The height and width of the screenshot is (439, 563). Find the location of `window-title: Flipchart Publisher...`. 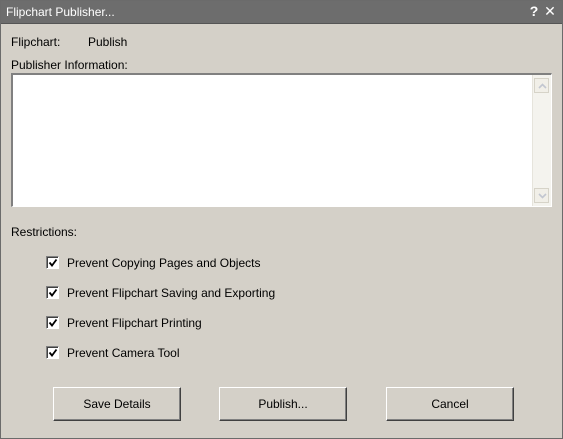

window-title: Flipchart Publisher... is located at coordinates (60, 12).